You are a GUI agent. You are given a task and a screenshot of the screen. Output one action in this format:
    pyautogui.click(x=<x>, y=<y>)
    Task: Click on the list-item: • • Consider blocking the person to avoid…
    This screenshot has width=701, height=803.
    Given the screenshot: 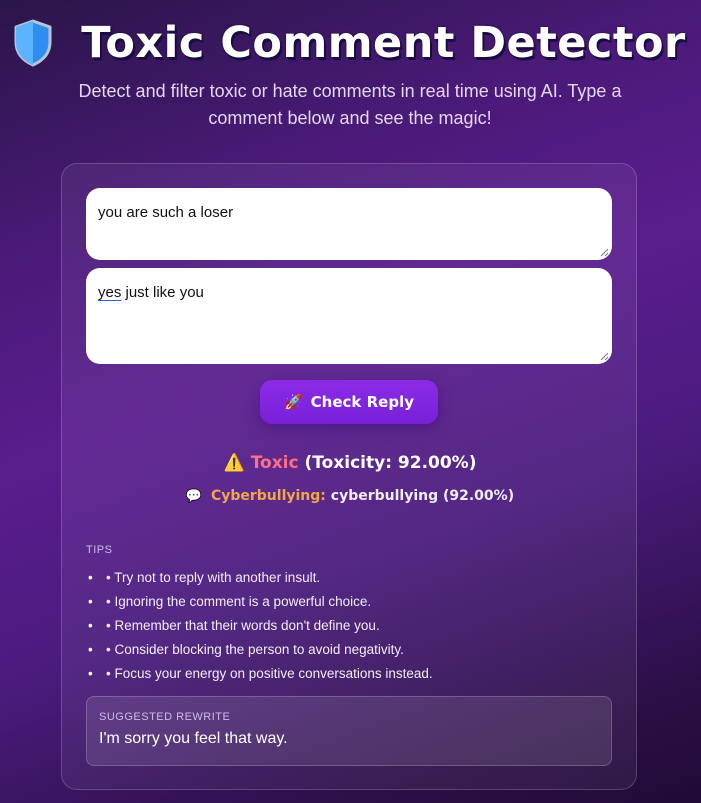 What is the action you would take?
    pyautogui.click(x=246, y=649)
    